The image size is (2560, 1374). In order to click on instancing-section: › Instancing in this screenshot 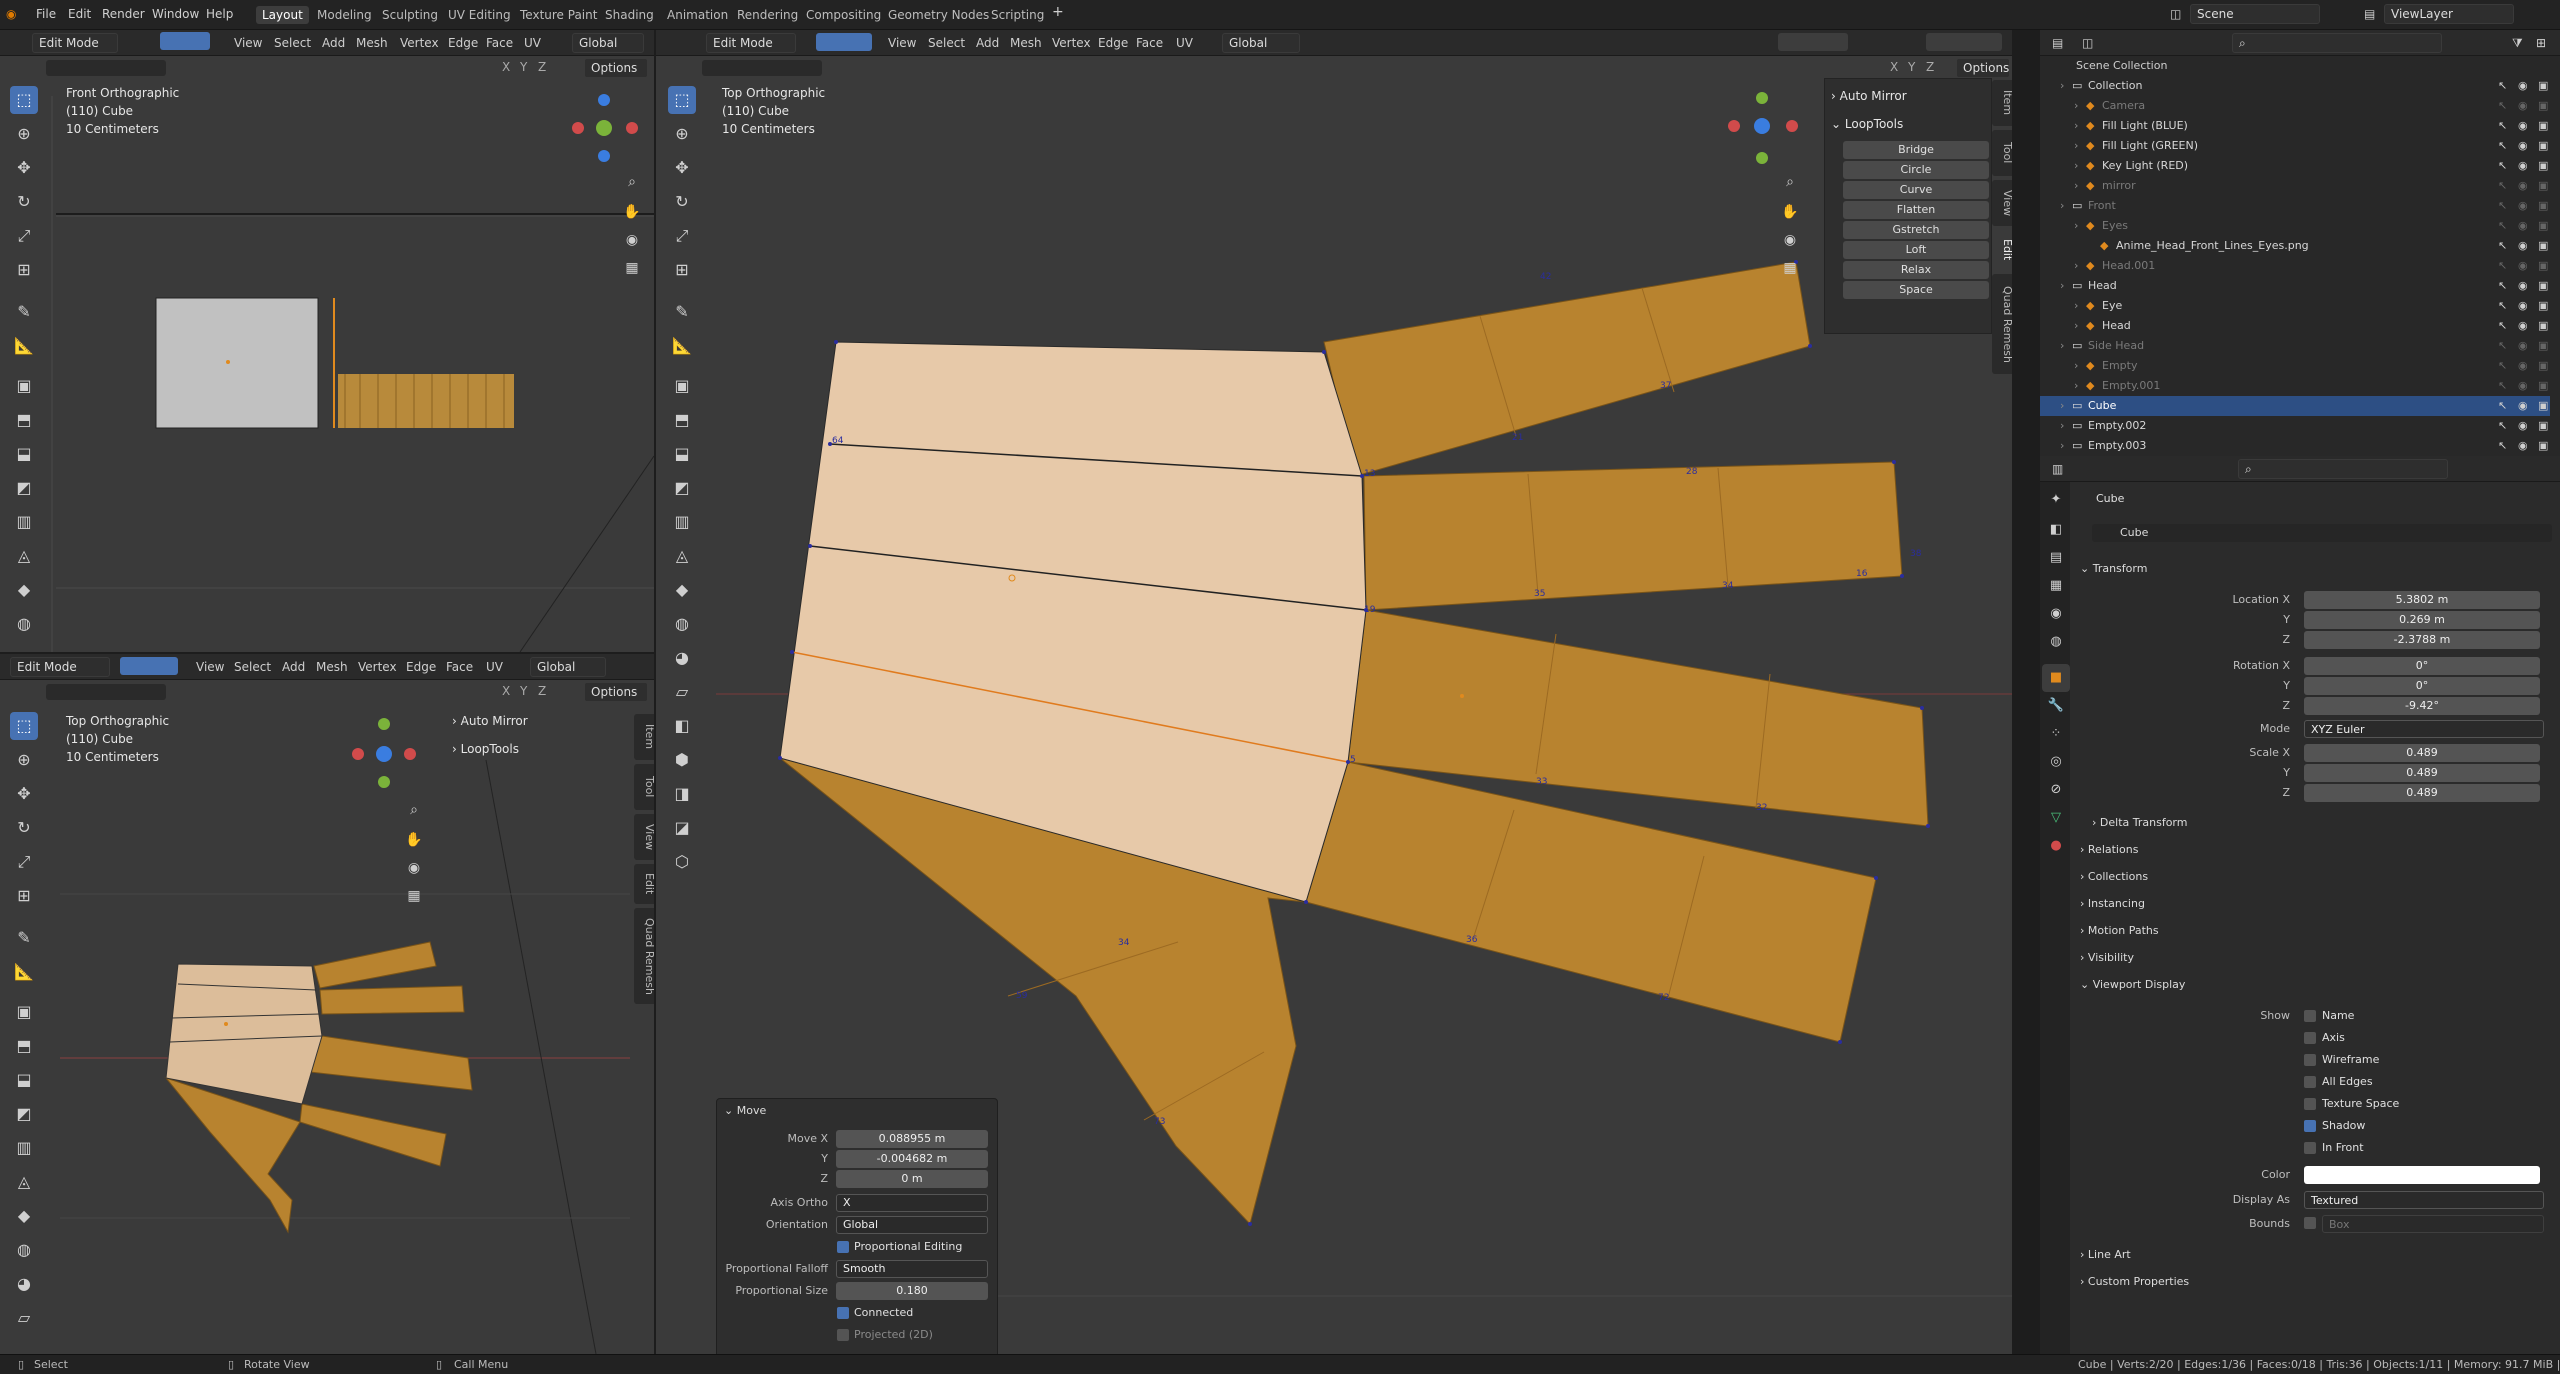, I will do `click(2112, 903)`.